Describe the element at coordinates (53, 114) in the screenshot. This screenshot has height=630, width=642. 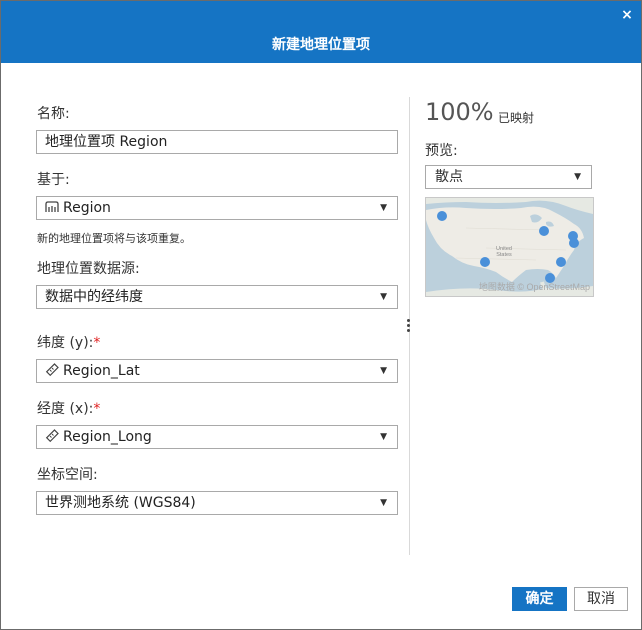
I see `name-label: 名称:` at that location.